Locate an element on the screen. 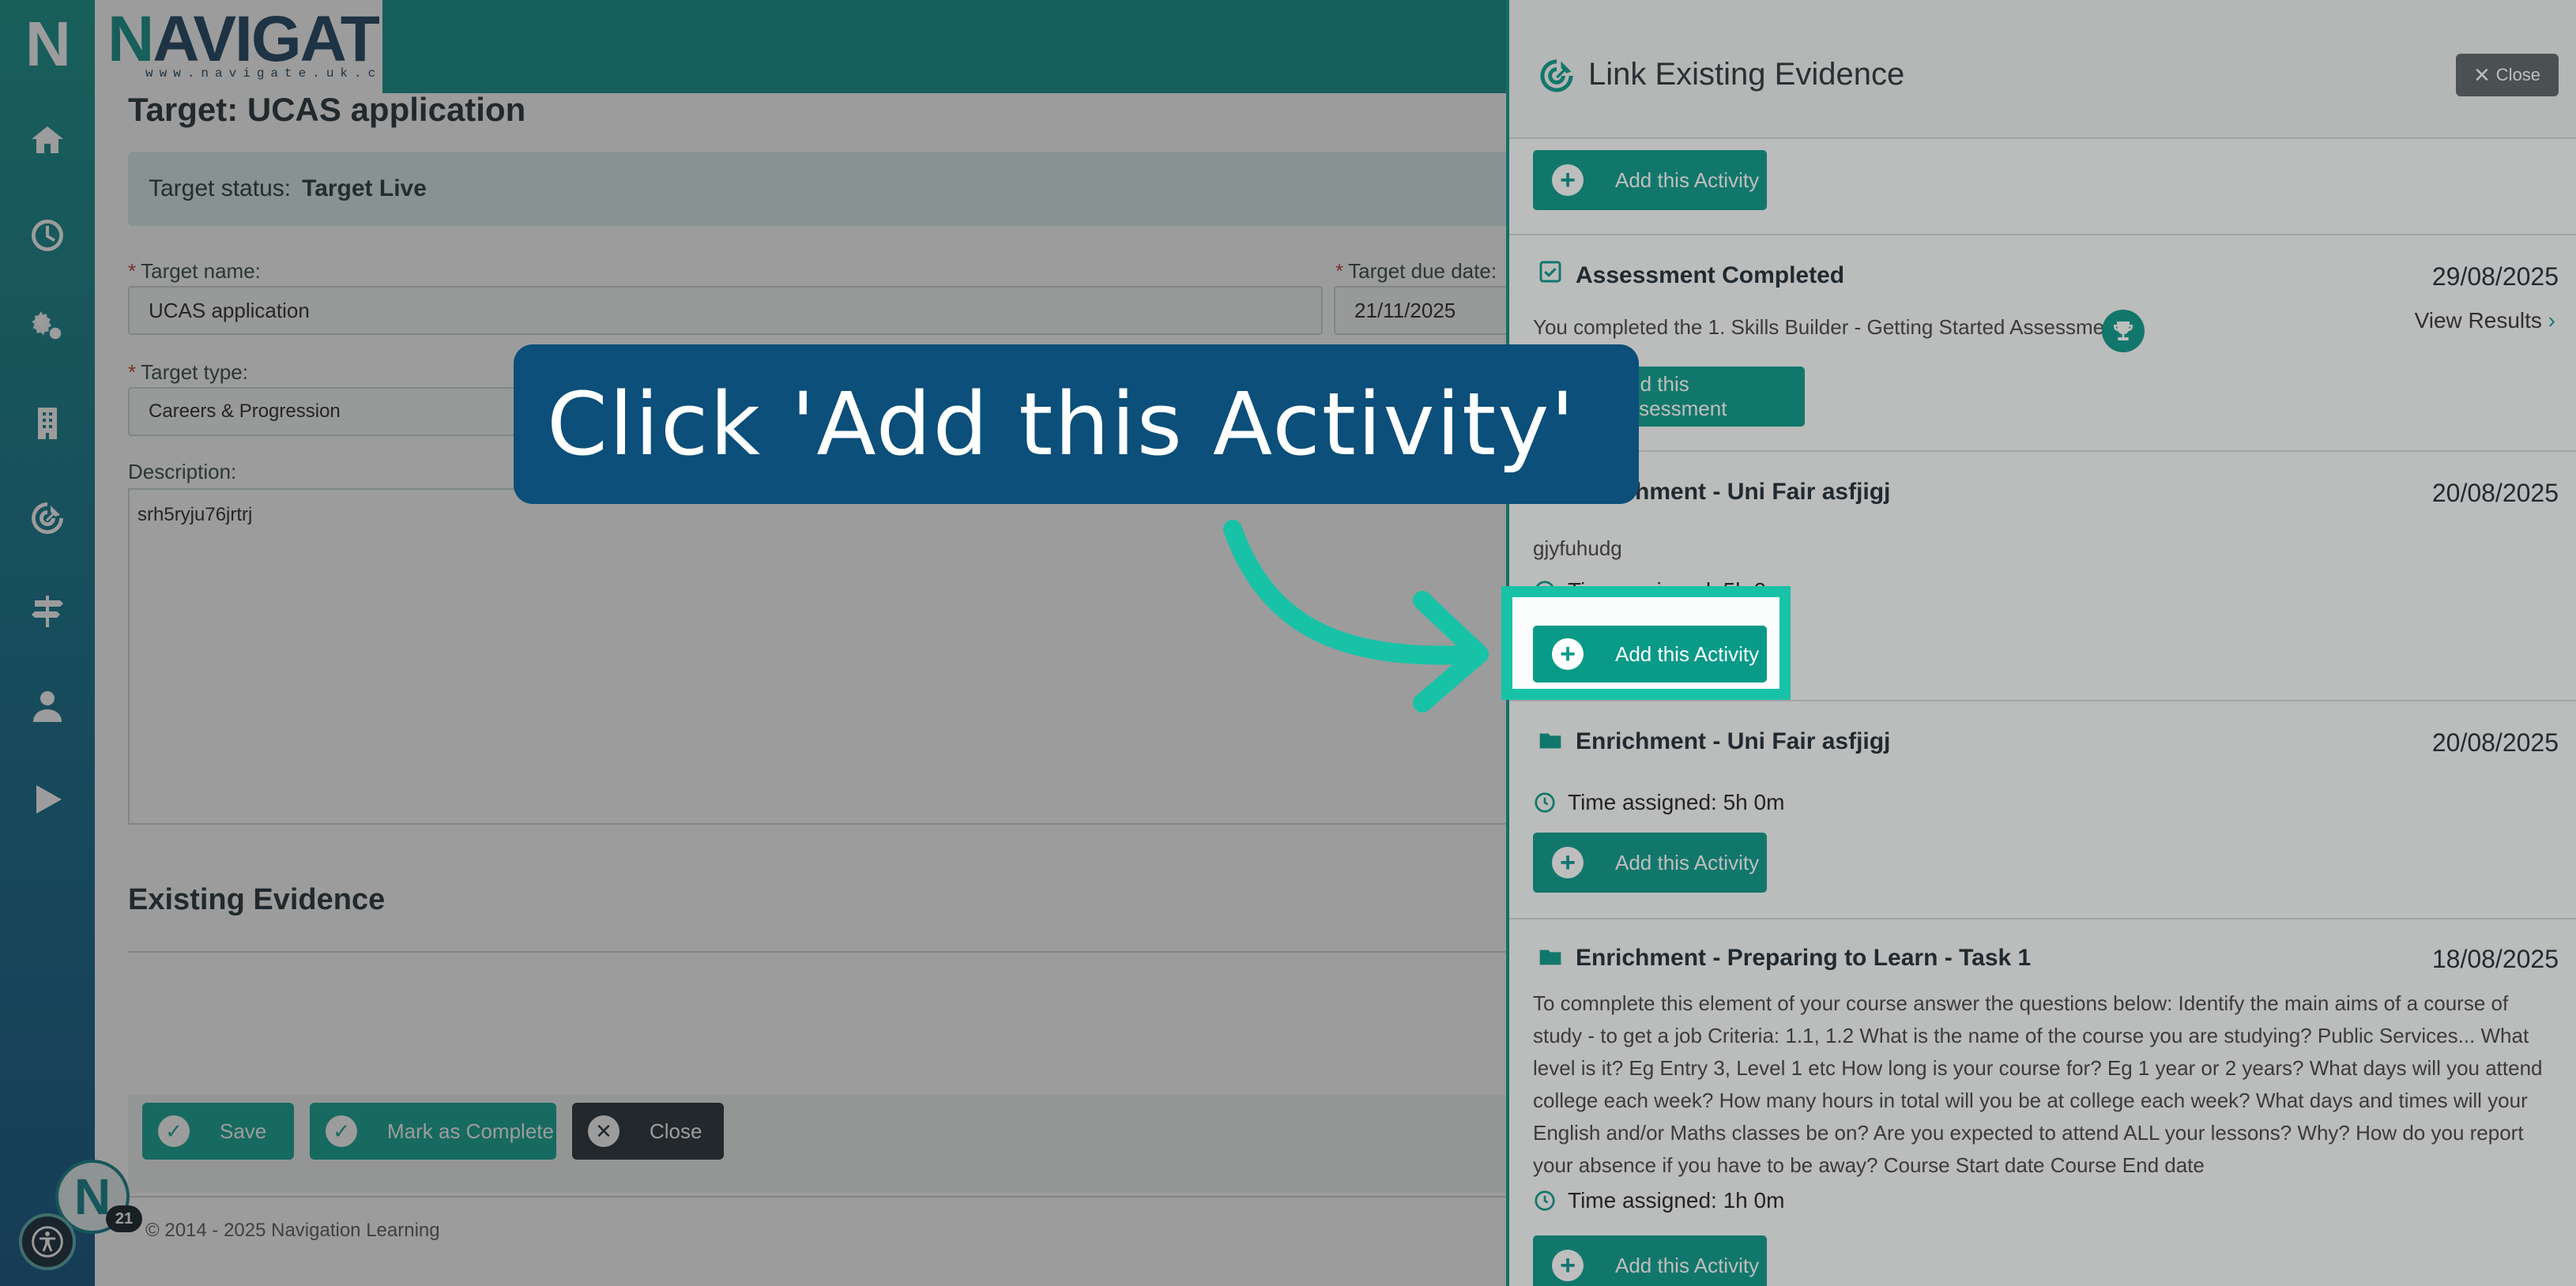 This screenshot has width=2576, height=1286. card-title: Enrichment - Preparing to Learn - Task 1 is located at coordinates (1804, 958).